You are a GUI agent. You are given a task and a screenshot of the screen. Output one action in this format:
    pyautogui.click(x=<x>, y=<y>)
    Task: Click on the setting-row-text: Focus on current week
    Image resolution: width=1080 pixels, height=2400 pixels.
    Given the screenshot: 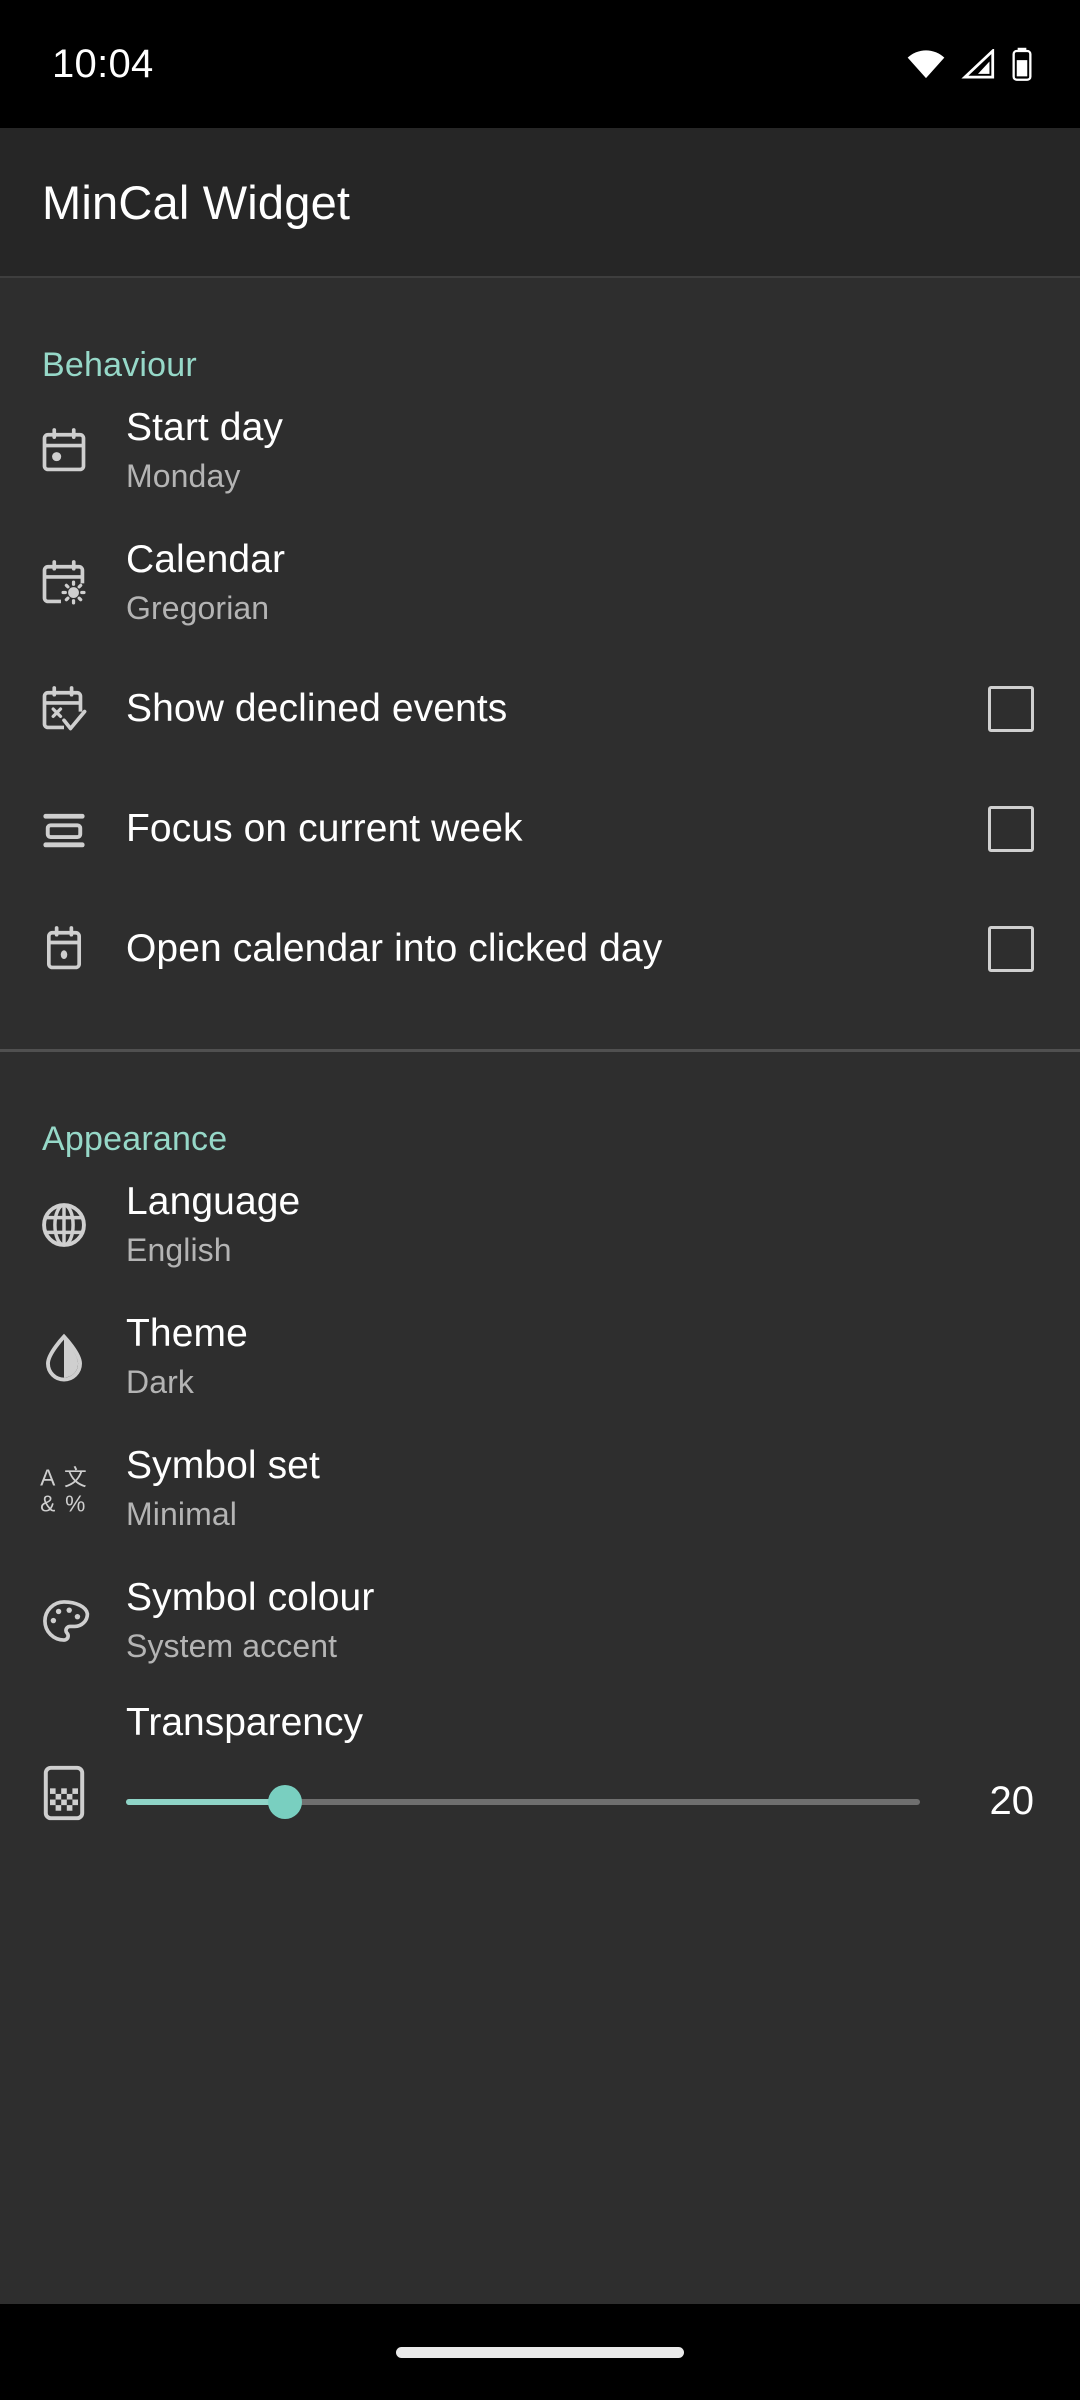 What is the action you would take?
    pyautogui.click(x=542, y=829)
    